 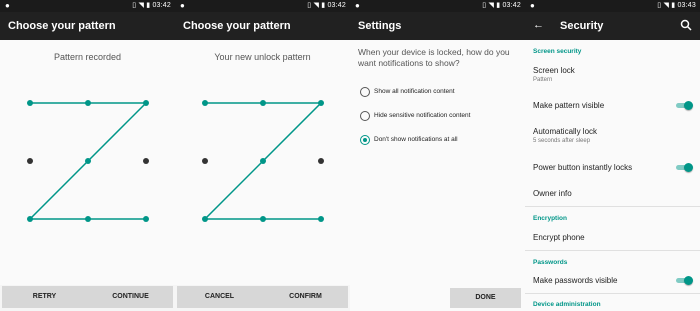 What do you see at coordinates (582, 26) in the screenshot?
I see `page-title: Security` at bounding box center [582, 26].